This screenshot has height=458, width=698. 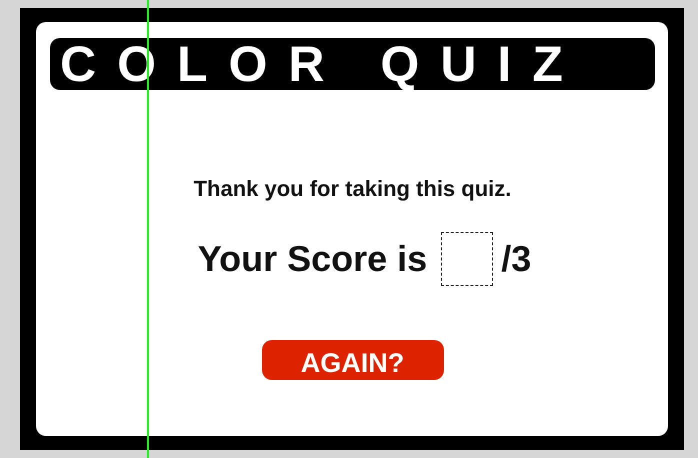 I want to click on score-total: /3, so click(x=516, y=259).